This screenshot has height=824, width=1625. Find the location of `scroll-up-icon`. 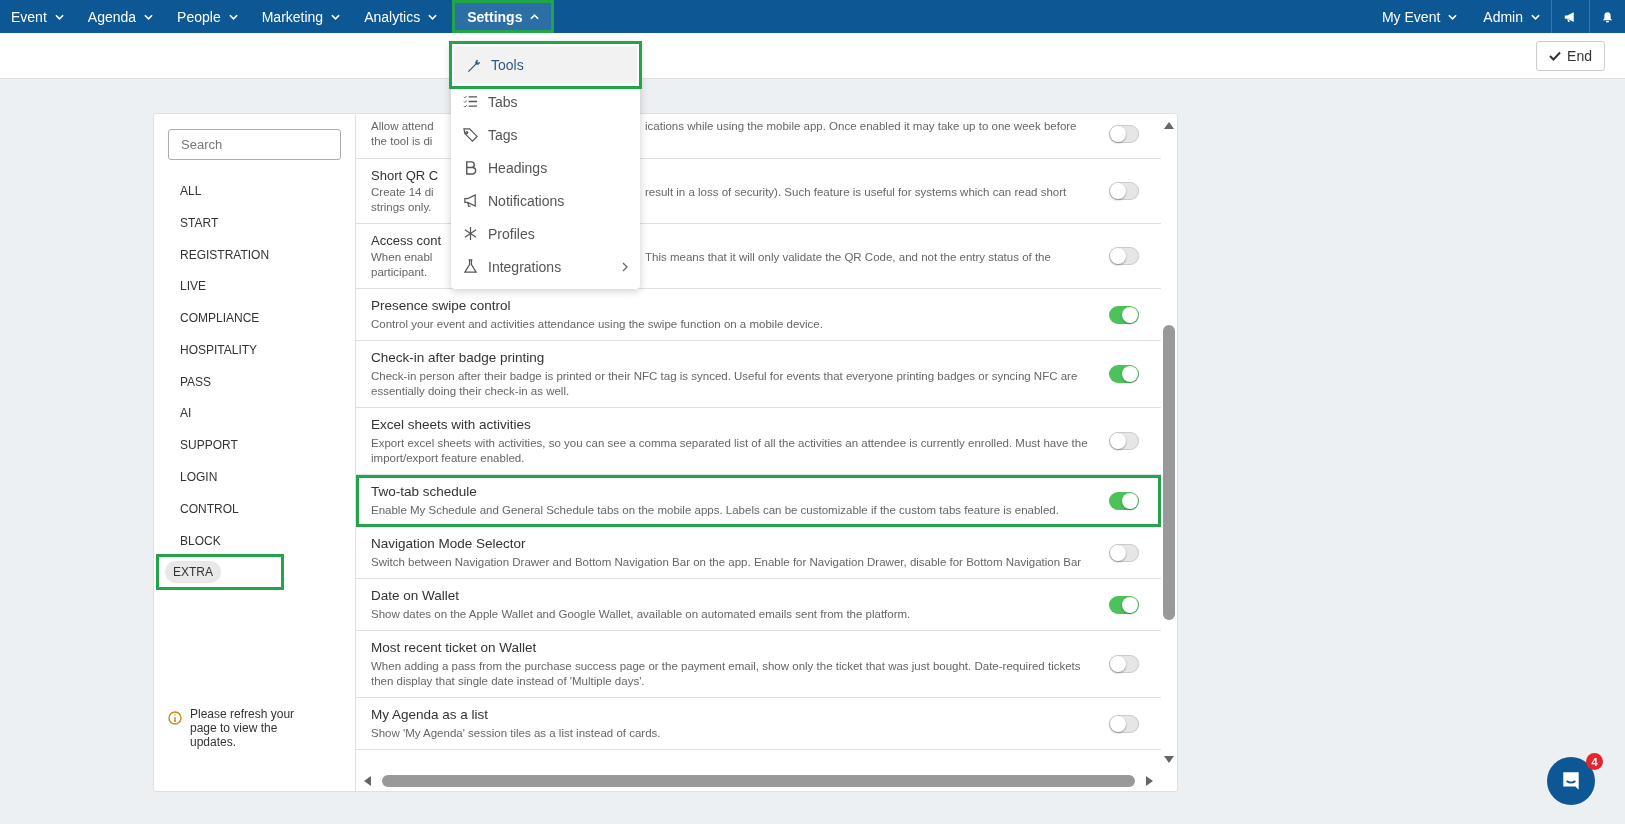

scroll-up-icon is located at coordinates (1169, 125).